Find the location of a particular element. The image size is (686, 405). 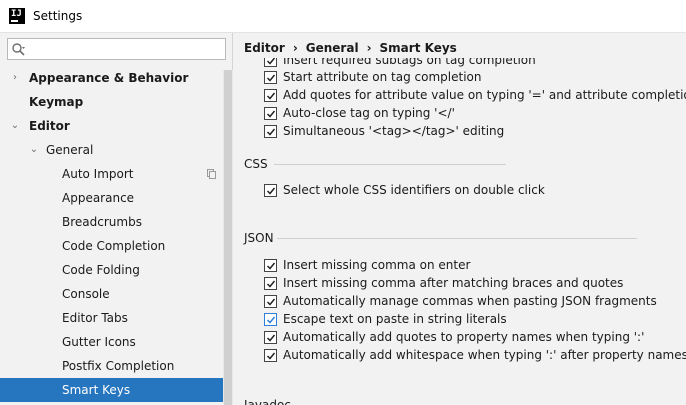

sidebar-item-console: Console is located at coordinates (111, 294).